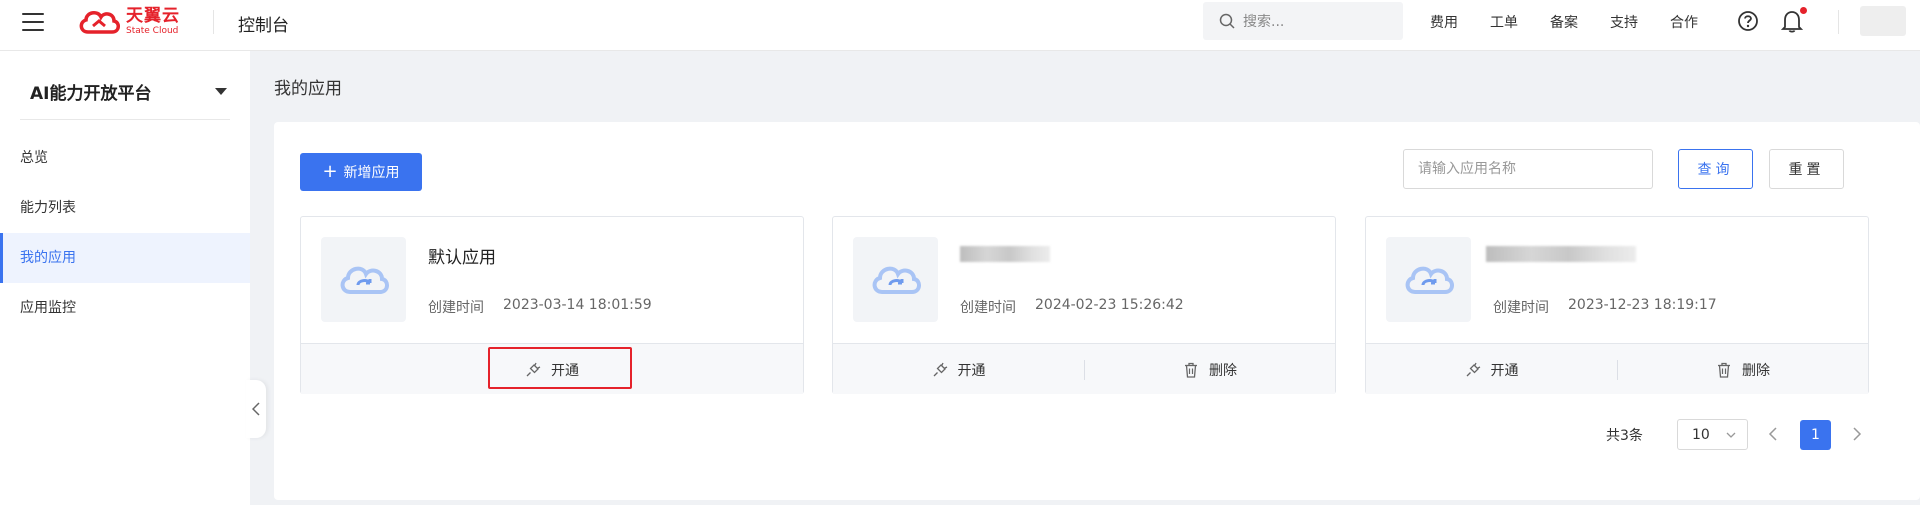 This screenshot has height=505, width=1920. I want to click on plus-icon: +, so click(330, 171).